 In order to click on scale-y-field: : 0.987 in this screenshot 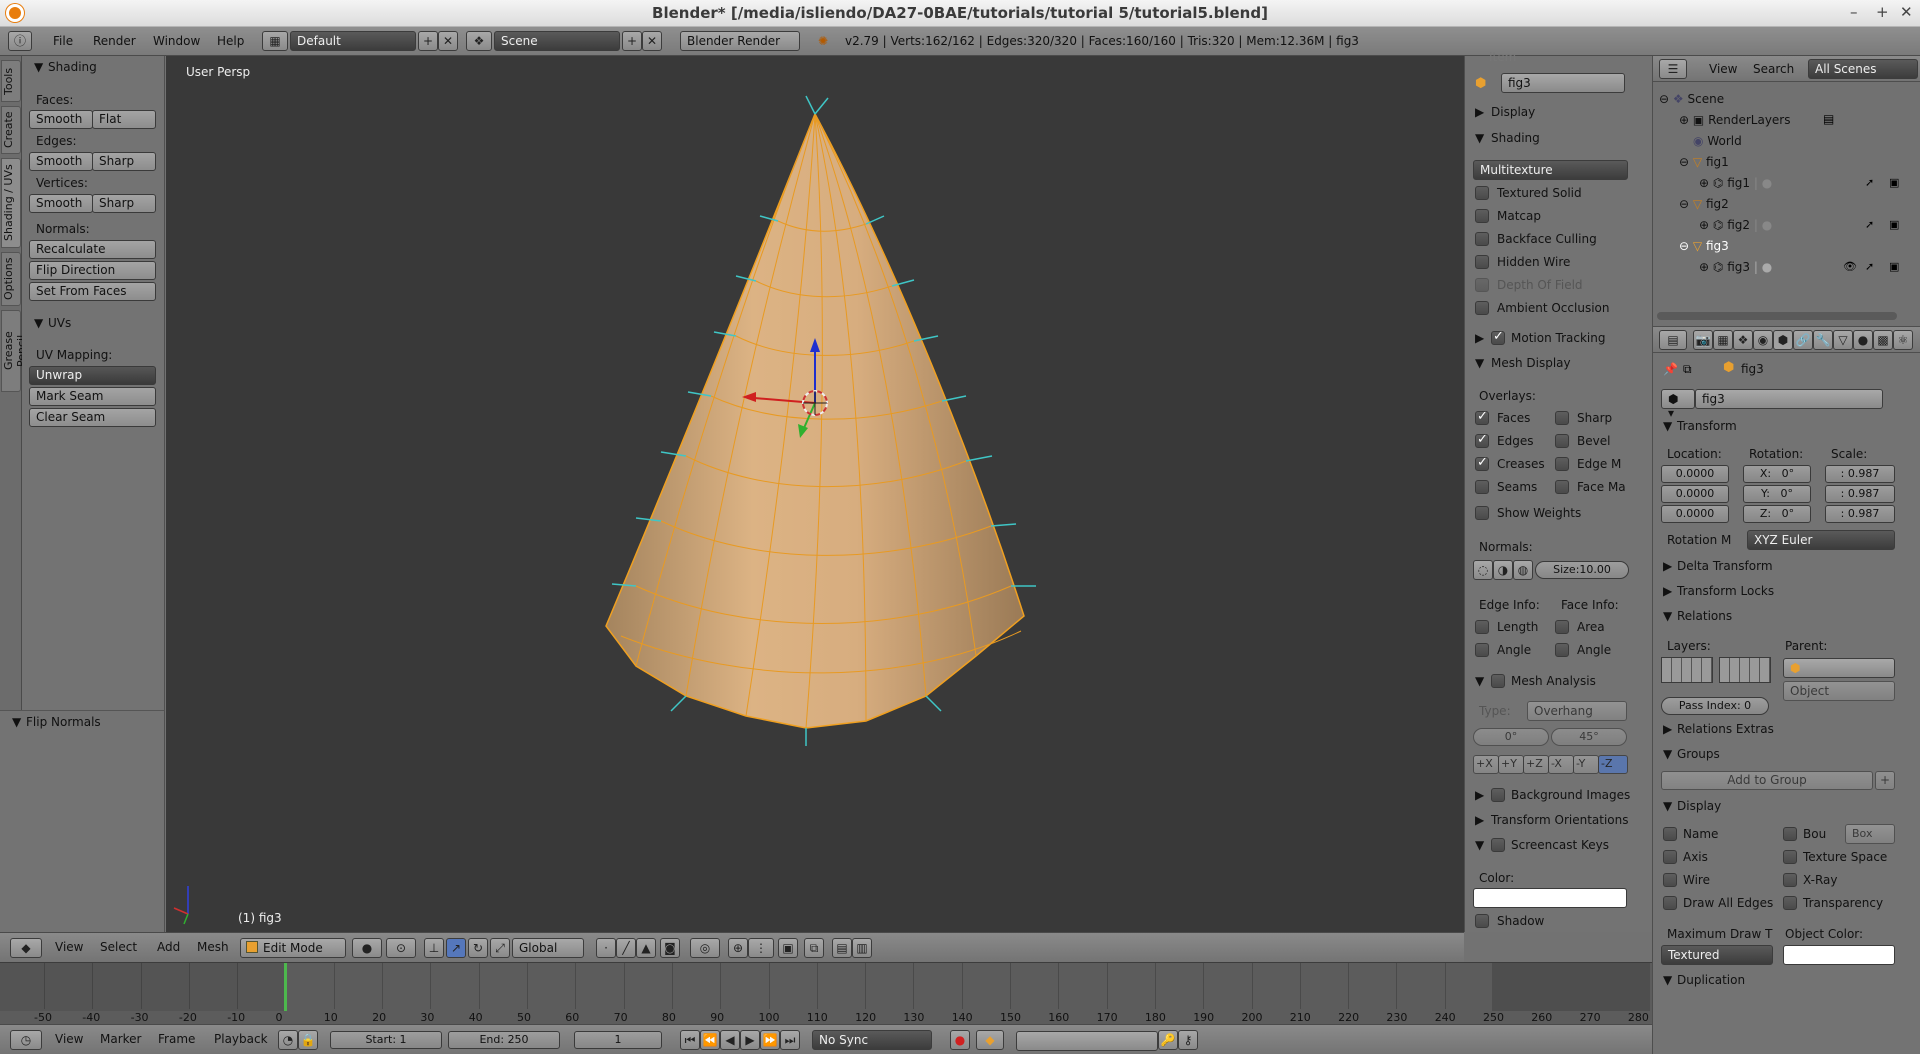, I will do `click(1860, 494)`.